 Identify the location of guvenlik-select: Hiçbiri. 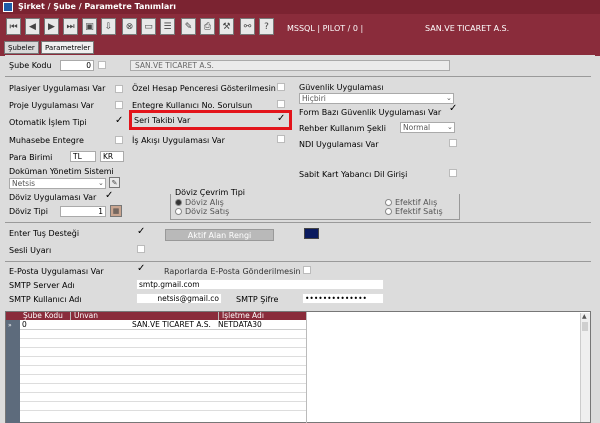
(376, 98).